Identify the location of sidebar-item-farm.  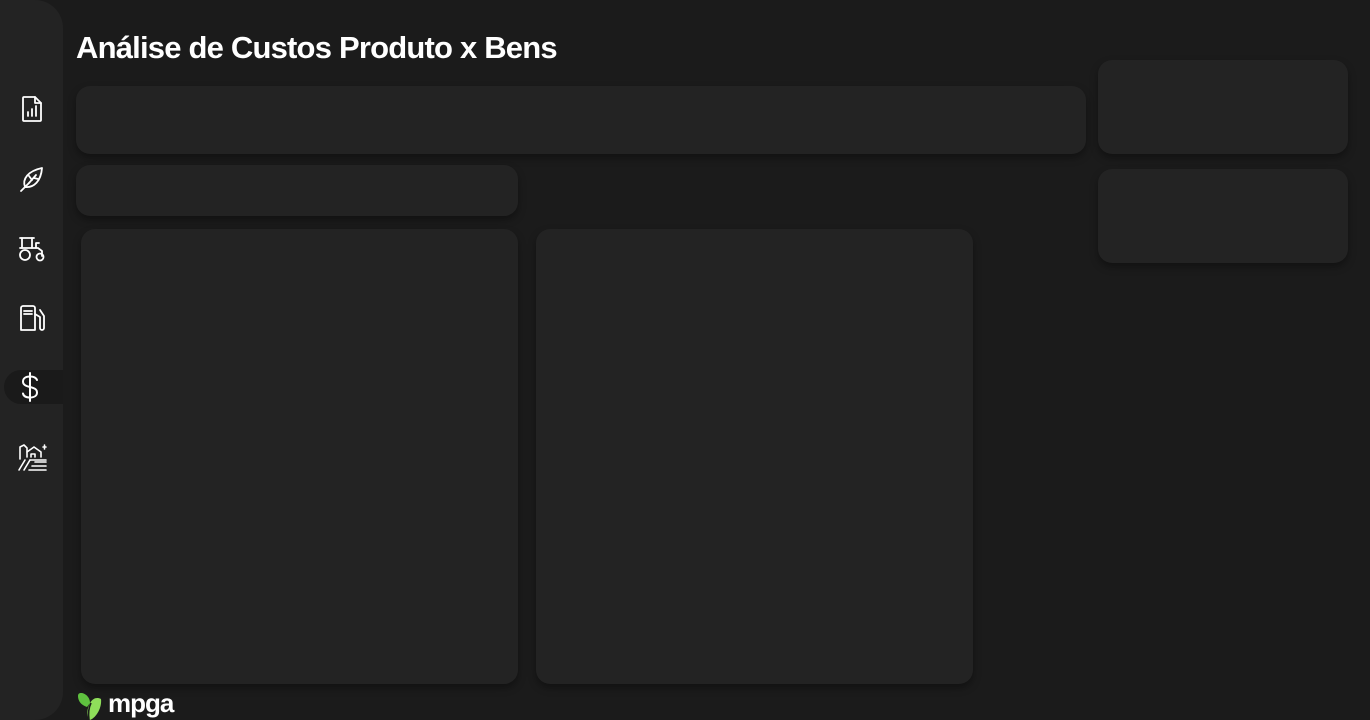
(31, 457).